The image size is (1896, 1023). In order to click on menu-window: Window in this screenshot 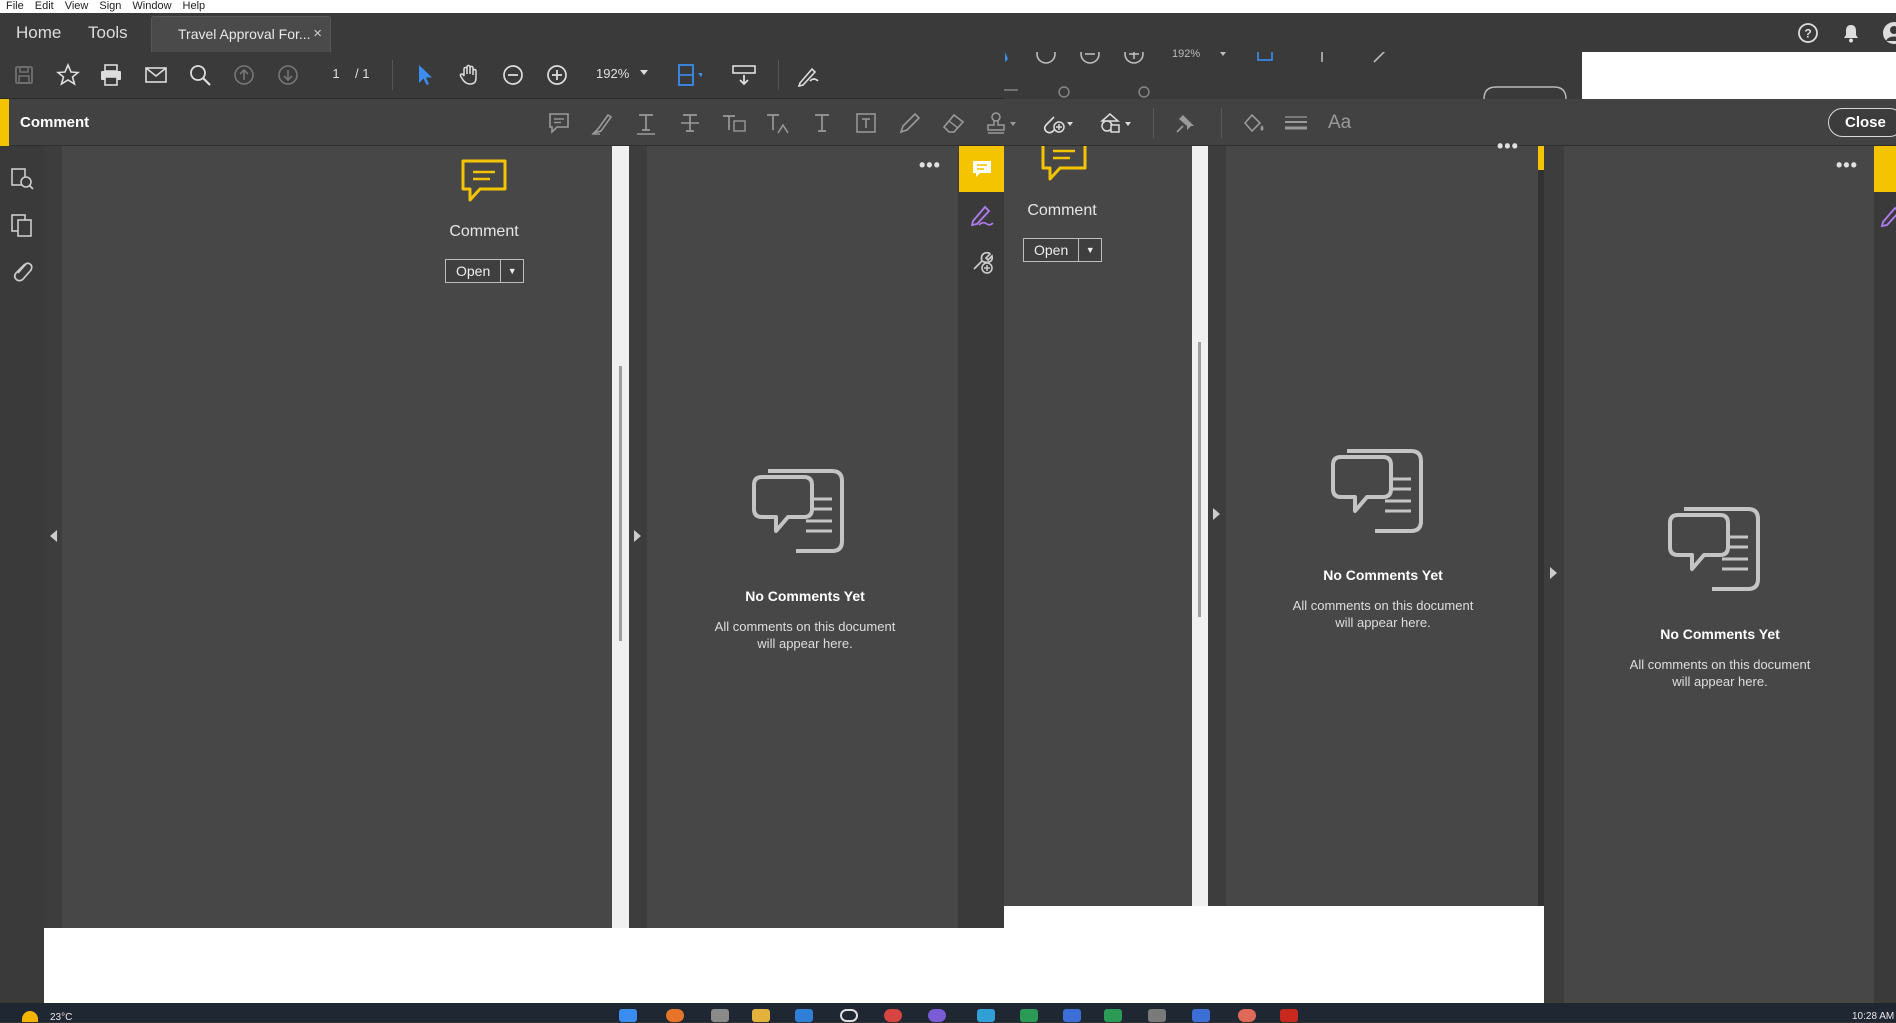, I will do `click(151, 6)`.